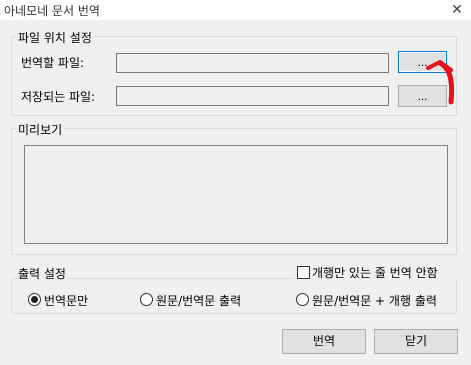 The width and height of the screenshot is (471, 365). I want to click on dest-file-label: 저장되는 파일:, so click(58, 97).